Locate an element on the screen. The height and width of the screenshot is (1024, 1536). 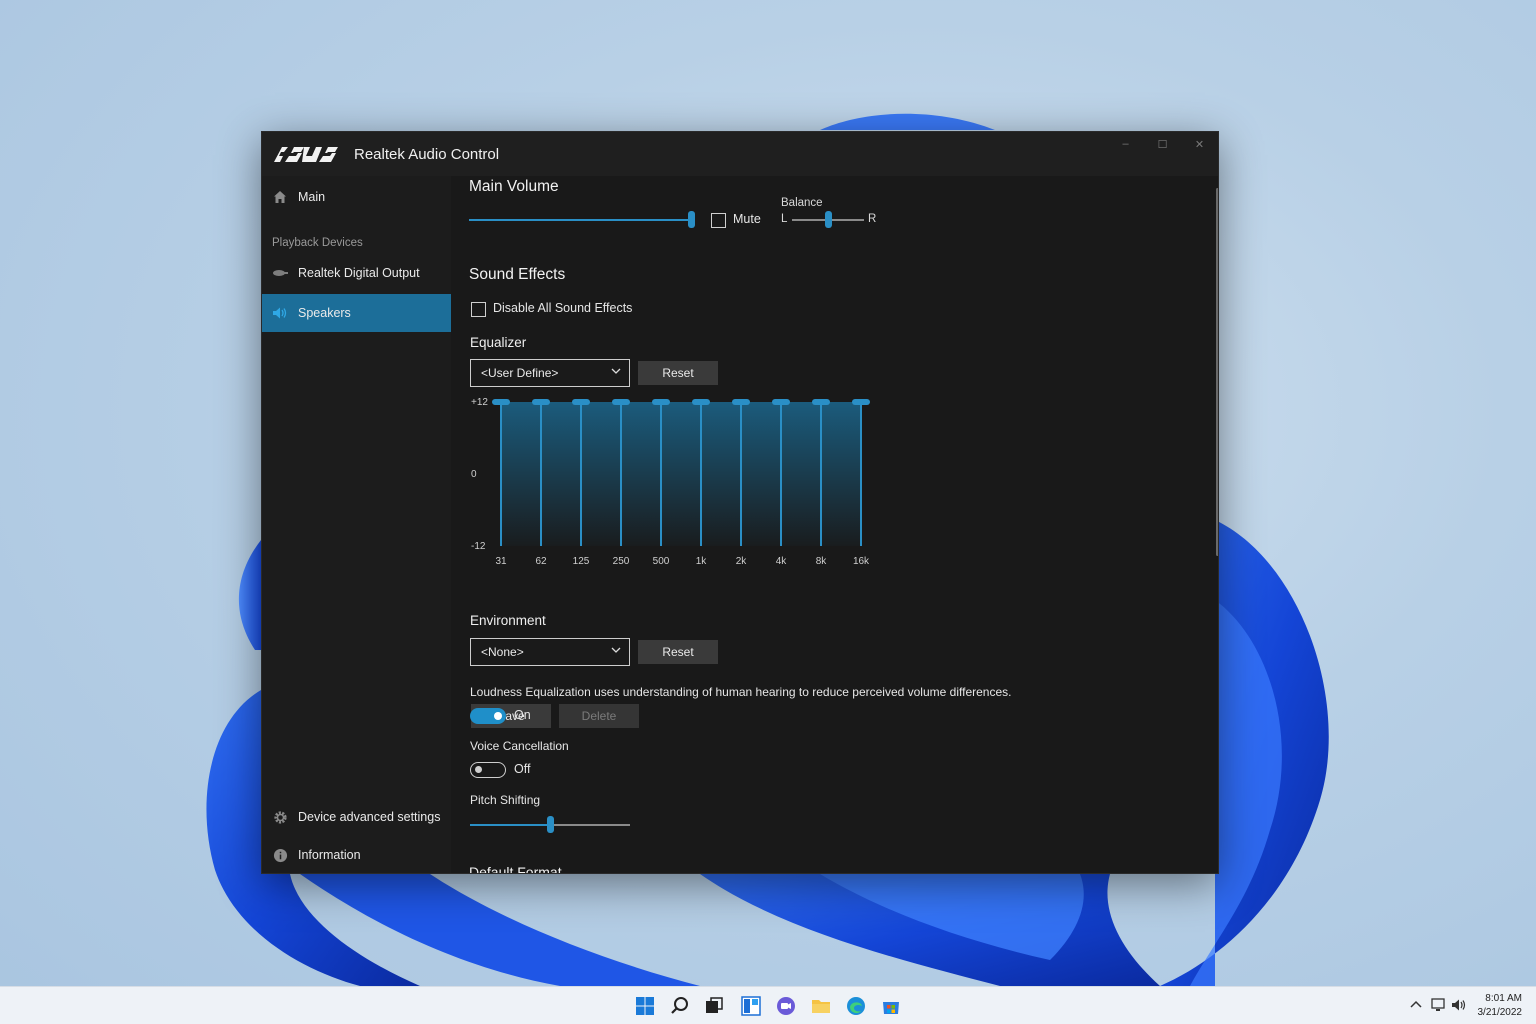
clock-date: 3/21/2022 is located at coordinates (1497, 1012).